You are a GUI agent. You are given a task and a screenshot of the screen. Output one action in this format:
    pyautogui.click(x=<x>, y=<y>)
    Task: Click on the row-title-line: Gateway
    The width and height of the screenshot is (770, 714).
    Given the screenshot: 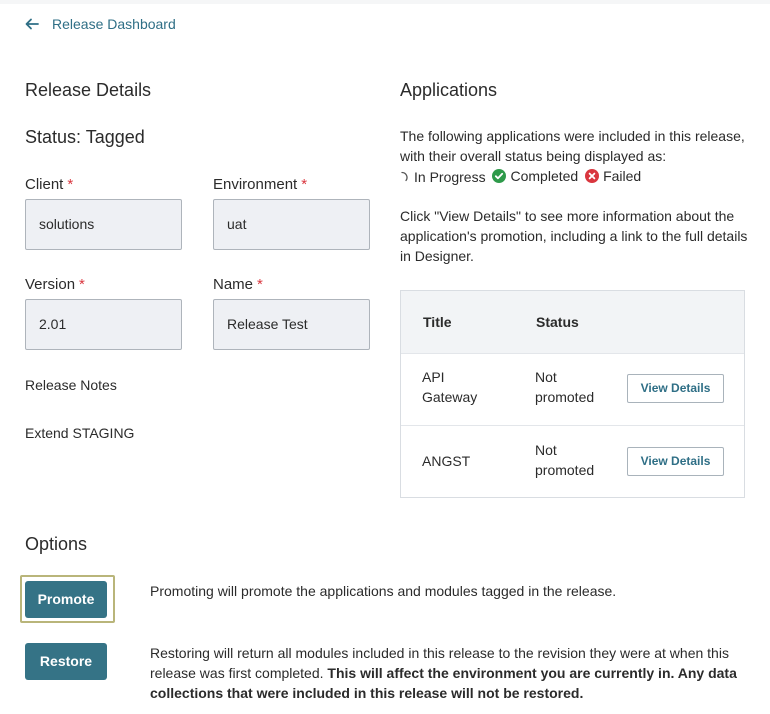 What is the action you would take?
    pyautogui.click(x=450, y=397)
    